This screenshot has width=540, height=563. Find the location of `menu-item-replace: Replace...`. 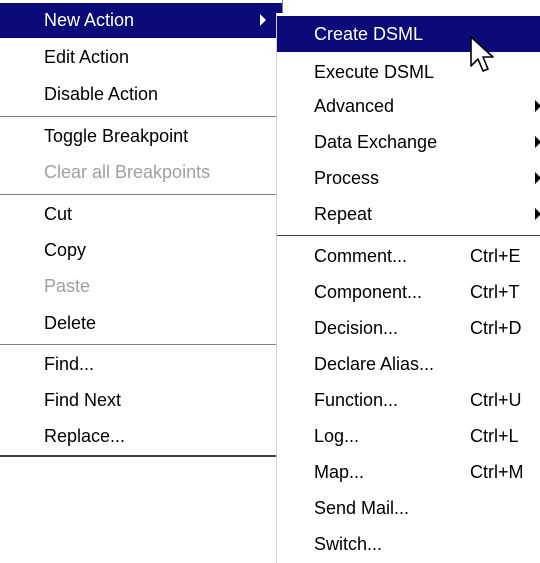

menu-item-replace: Replace... is located at coordinates (141, 436).